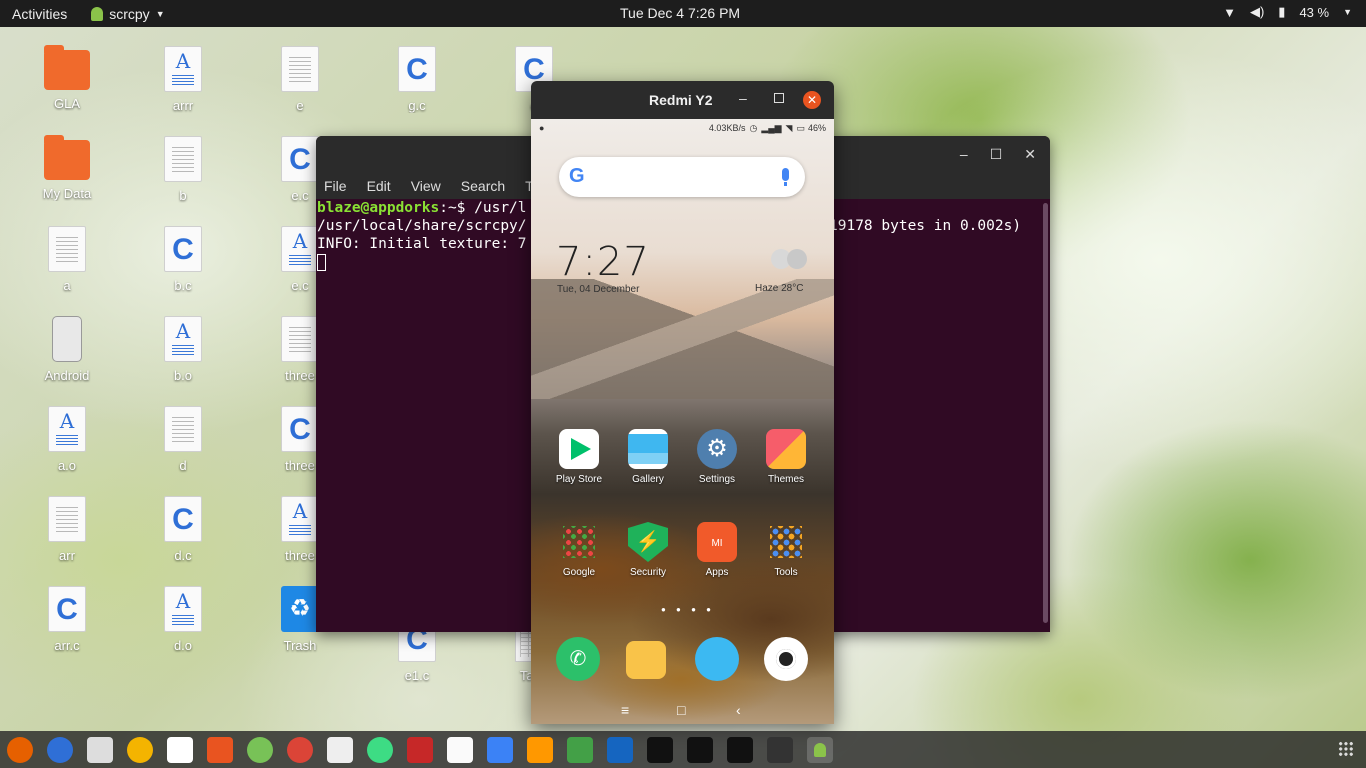  I want to click on clock: Tue Dec 4 7:26 PM, so click(680, 13).